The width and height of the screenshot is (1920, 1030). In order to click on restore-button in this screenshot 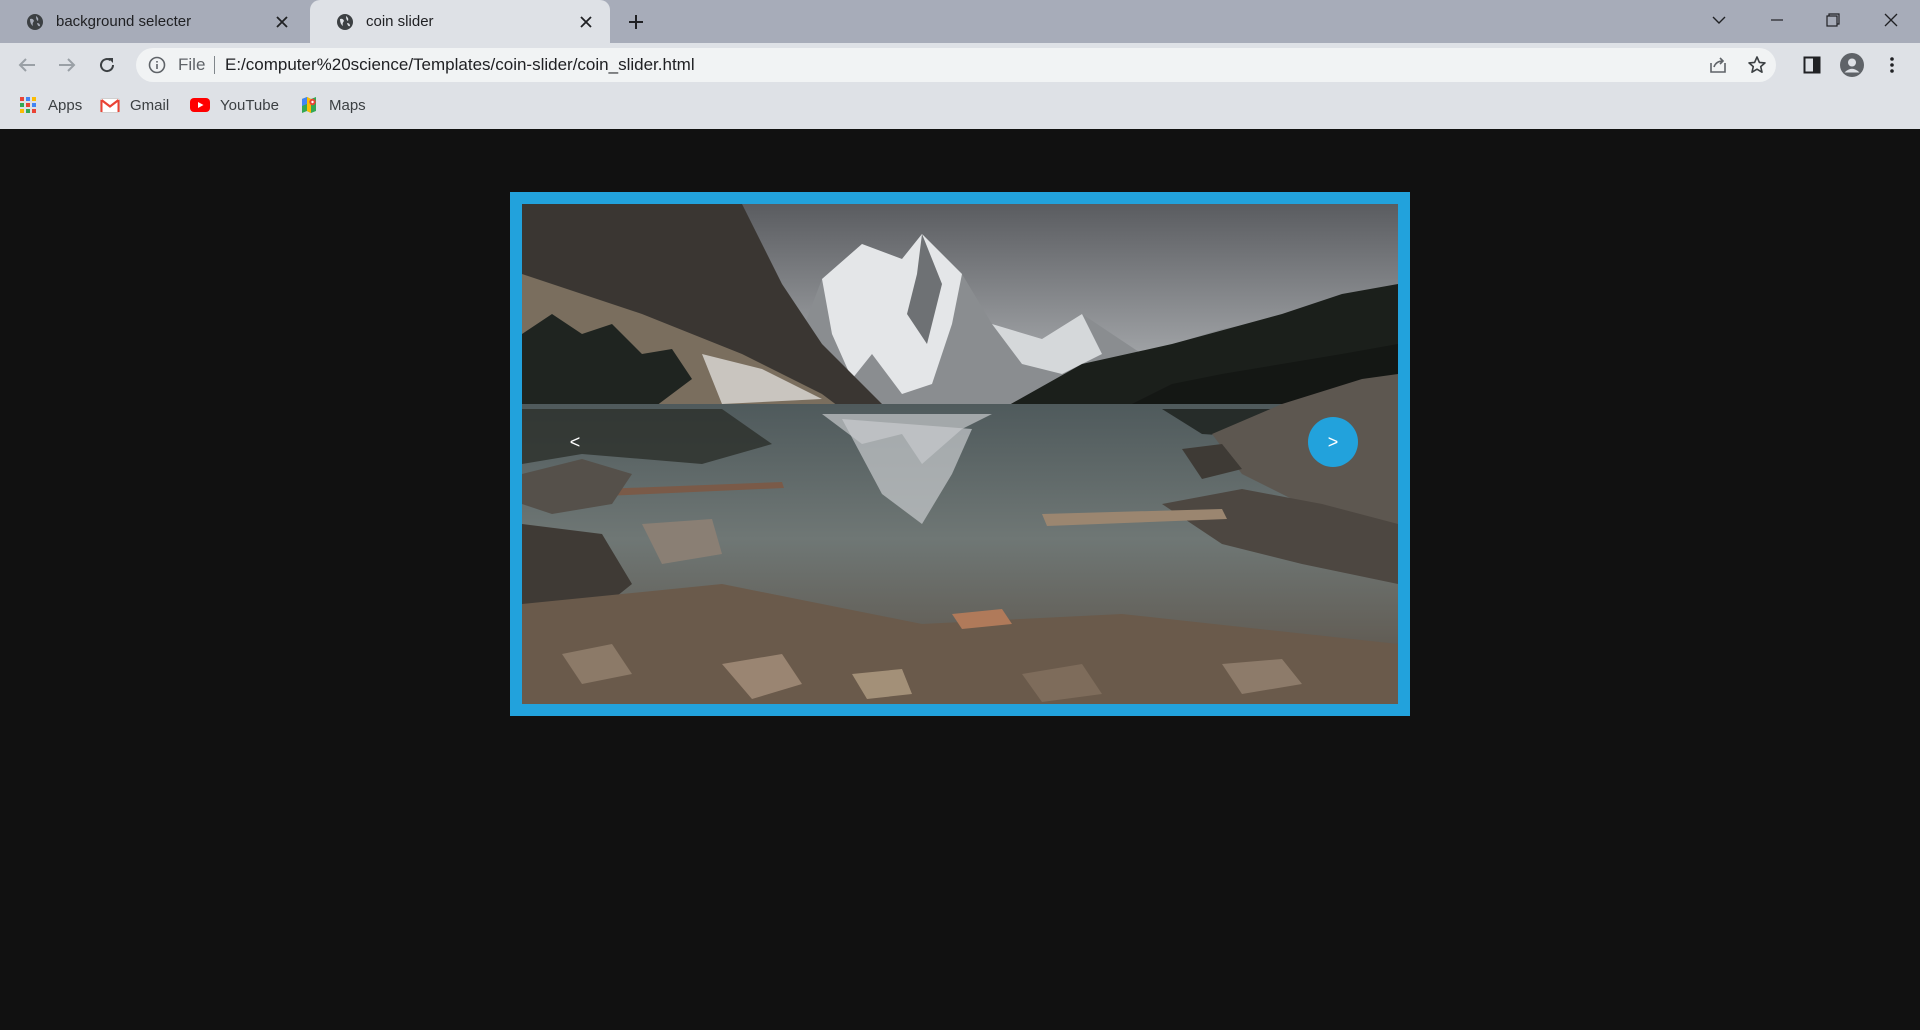, I will do `click(1833, 20)`.